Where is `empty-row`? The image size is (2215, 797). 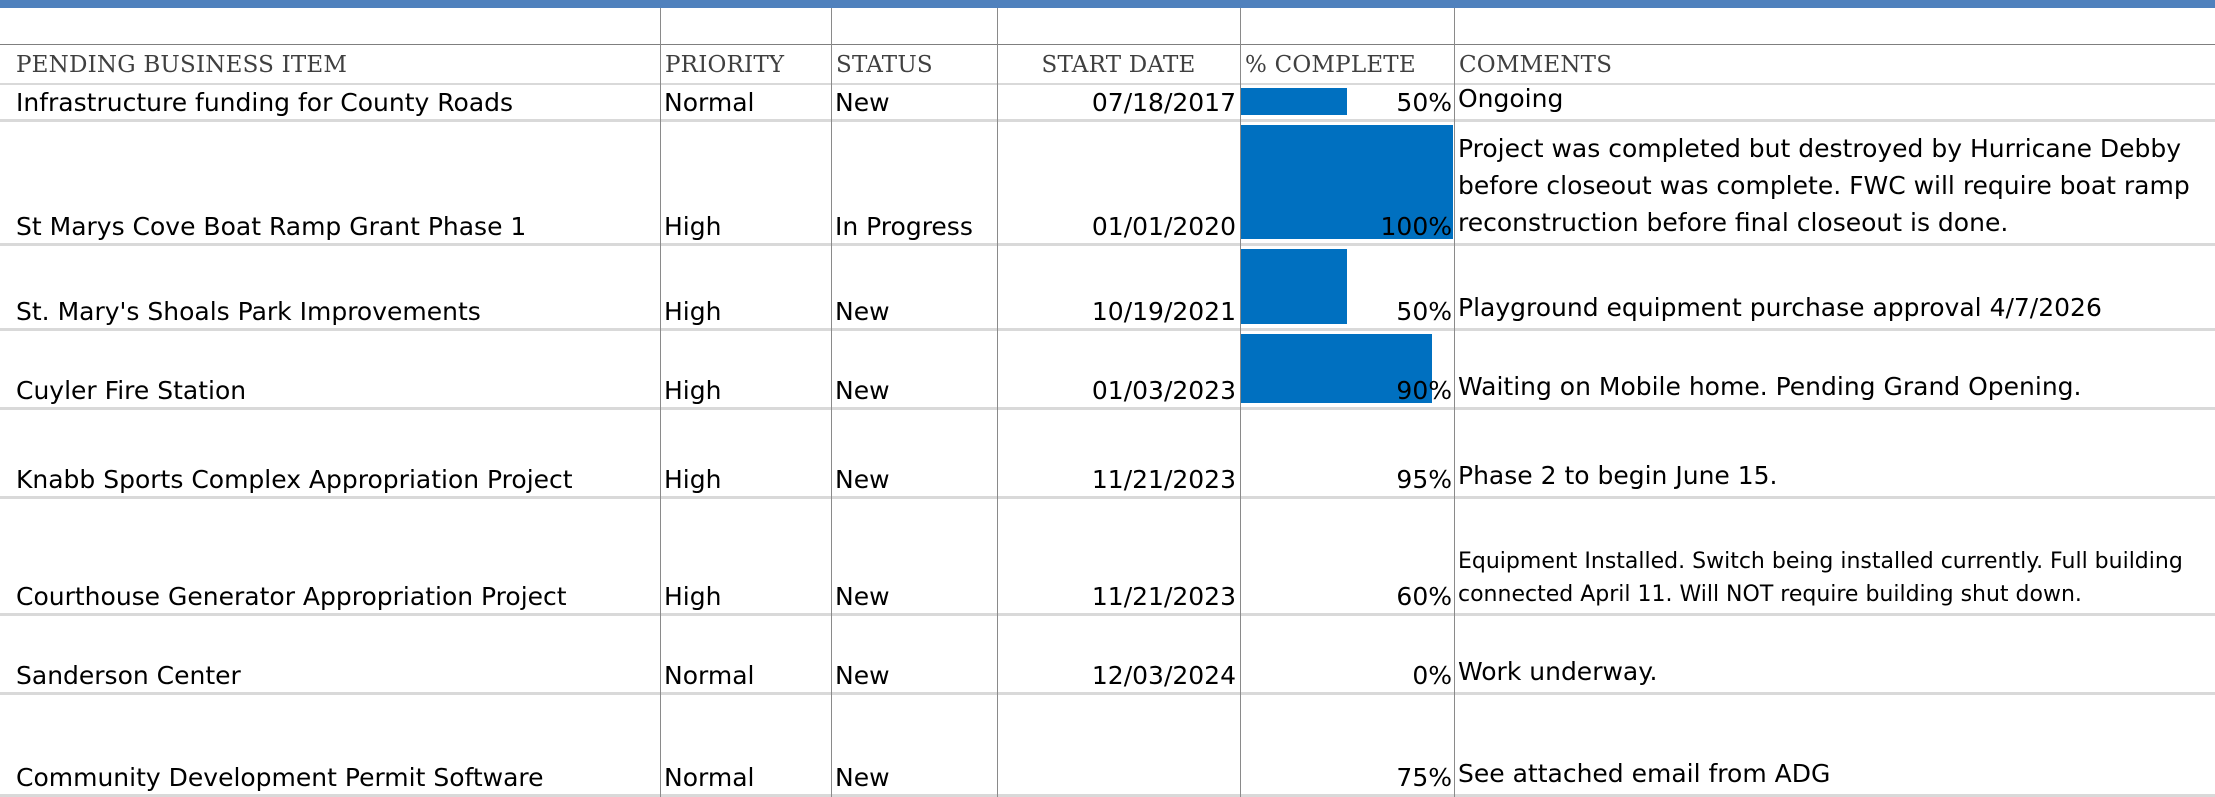
empty-row is located at coordinates (1107, 26).